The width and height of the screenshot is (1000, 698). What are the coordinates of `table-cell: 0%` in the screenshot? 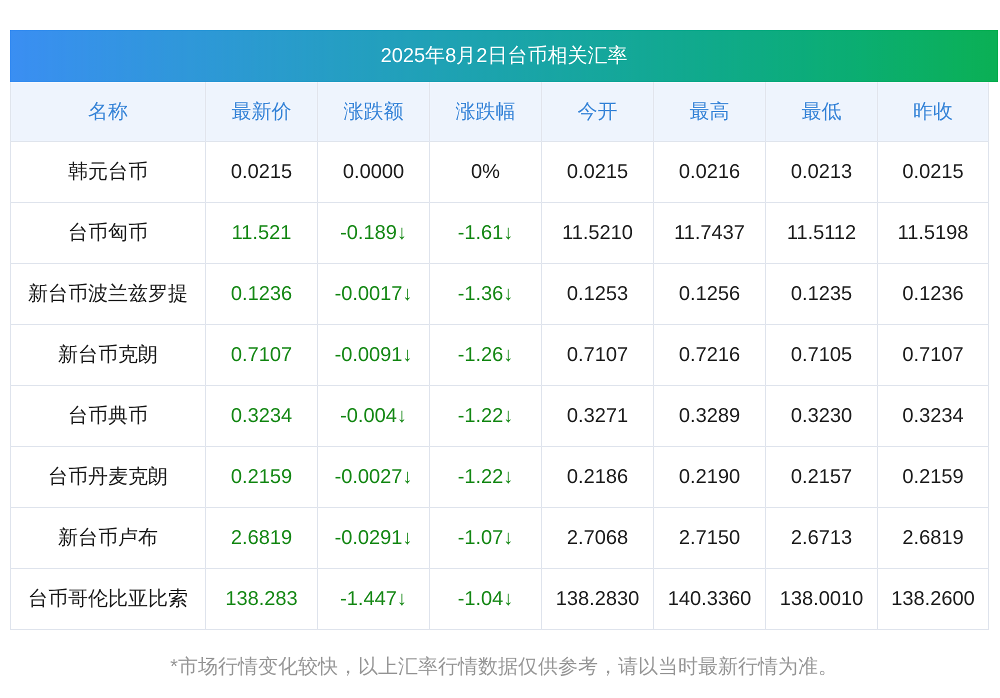 It's located at (486, 172).